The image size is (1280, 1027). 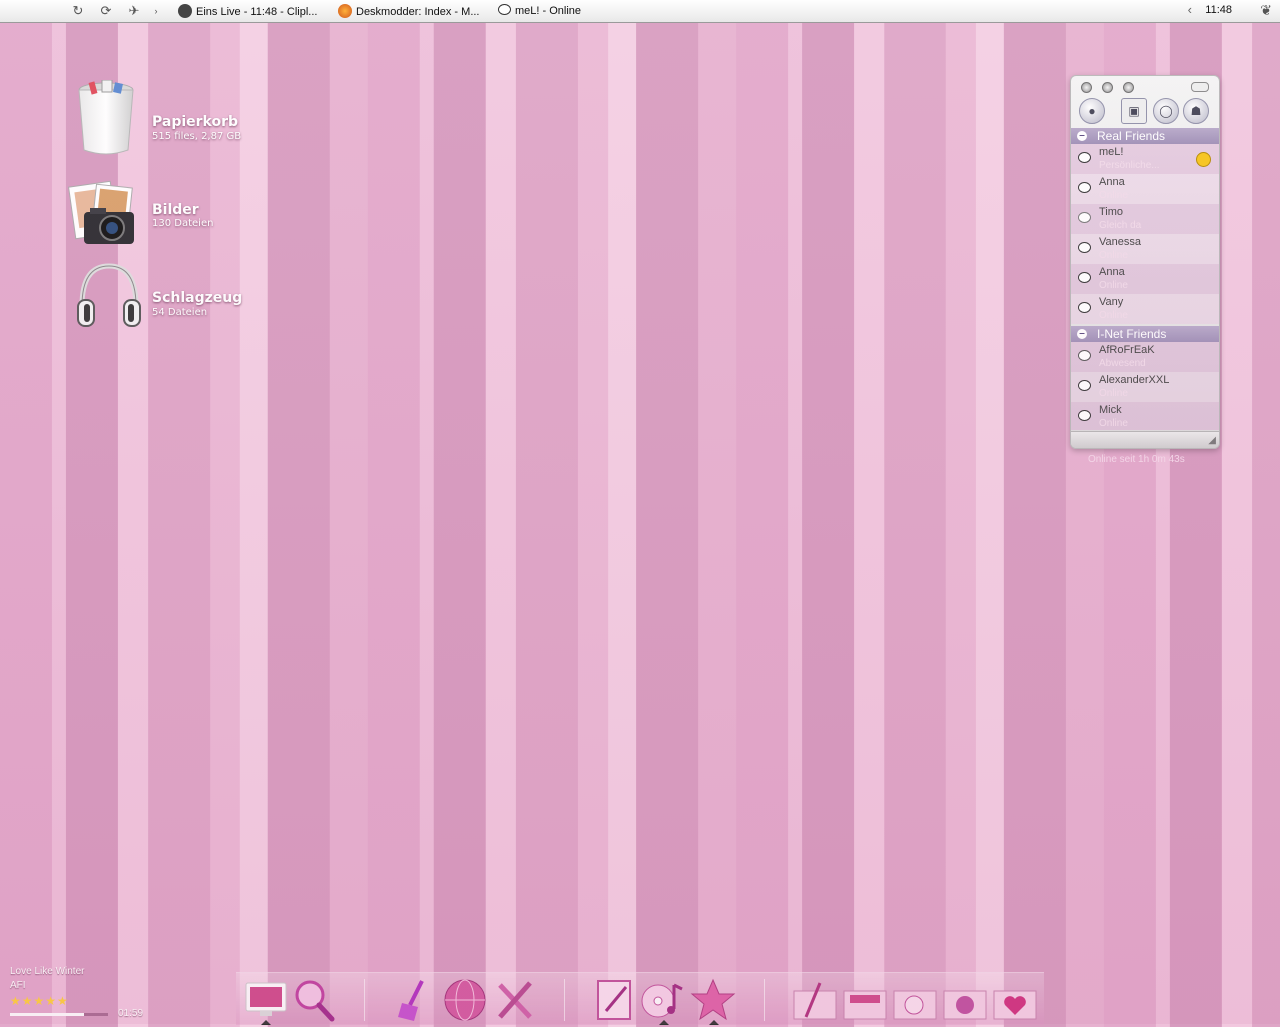 I want to click on magnifier-icon, so click(x=315, y=1001).